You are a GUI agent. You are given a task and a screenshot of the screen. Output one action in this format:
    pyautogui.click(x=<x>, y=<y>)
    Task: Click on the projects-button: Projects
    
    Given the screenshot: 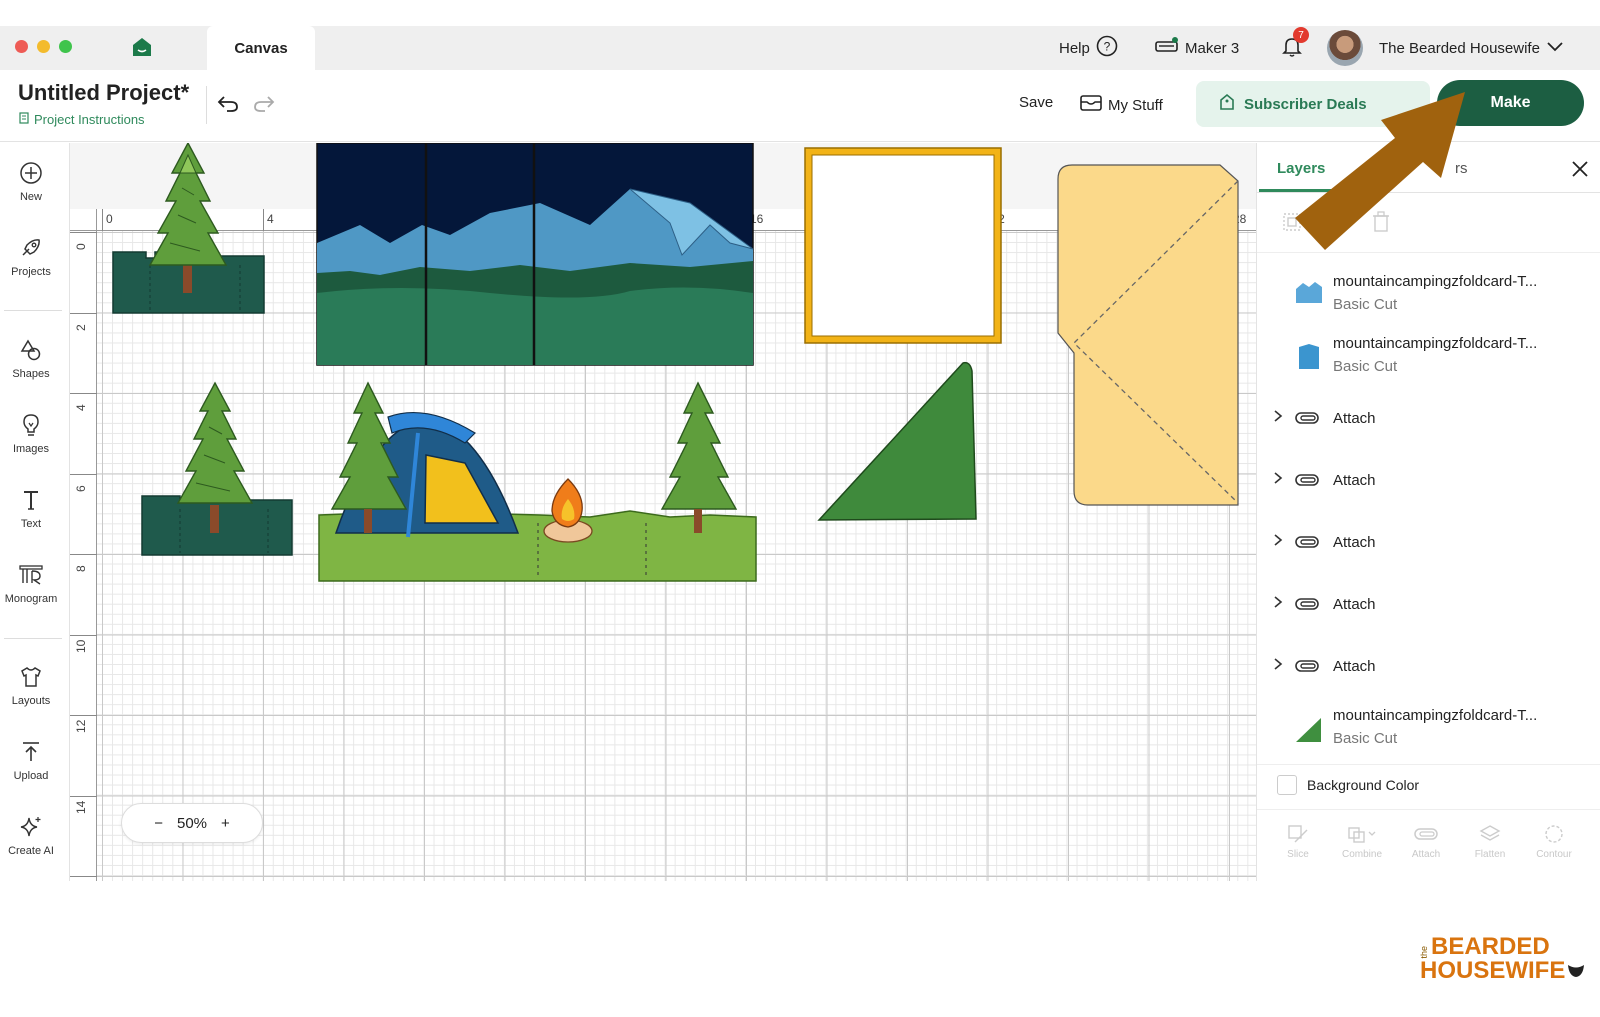 What is the action you would take?
    pyautogui.click(x=31, y=257)
    